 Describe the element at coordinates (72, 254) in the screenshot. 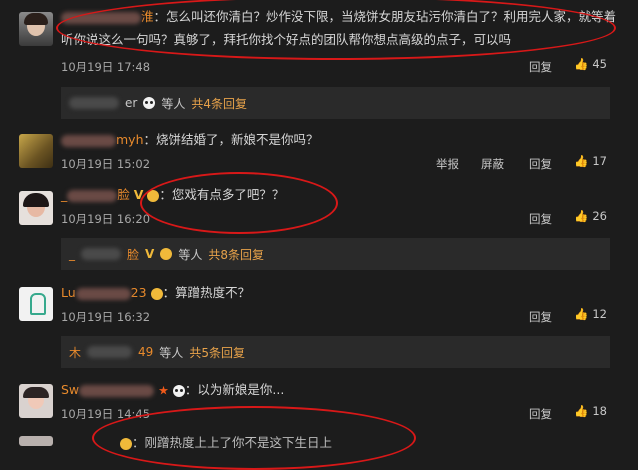

I see `username: _` at that location.